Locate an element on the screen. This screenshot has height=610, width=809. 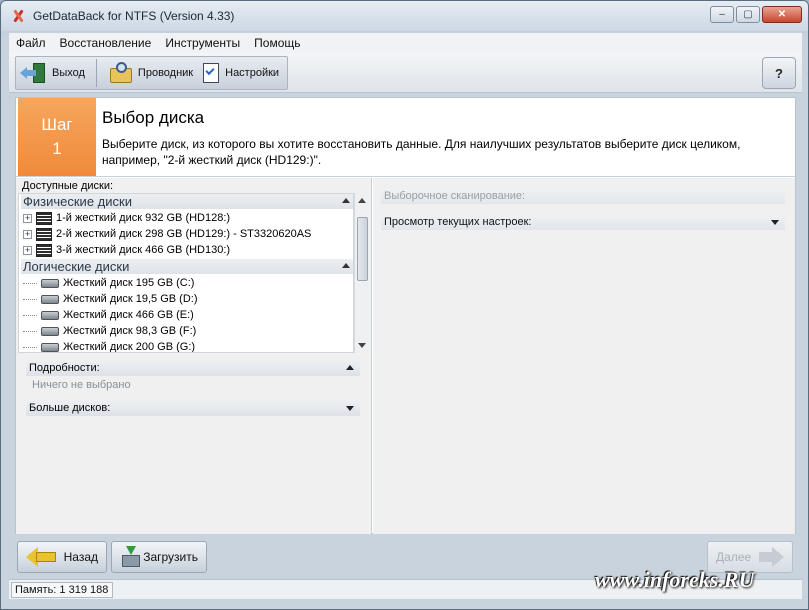
close-button: ✕ is located at coordinates (782, 14).